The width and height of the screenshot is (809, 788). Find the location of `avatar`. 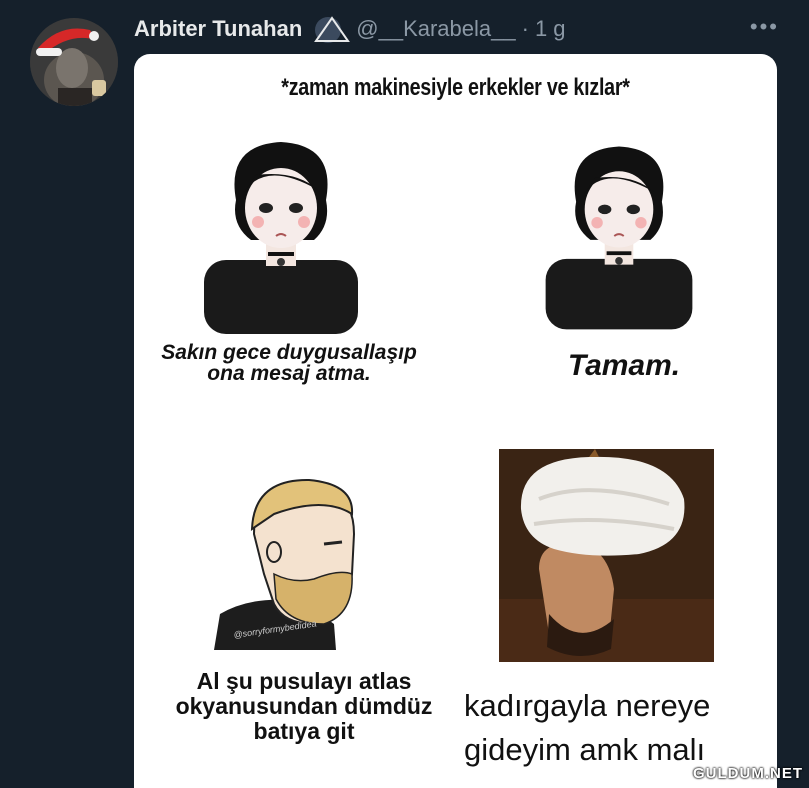

avatar is located at coordinates (74, 62).